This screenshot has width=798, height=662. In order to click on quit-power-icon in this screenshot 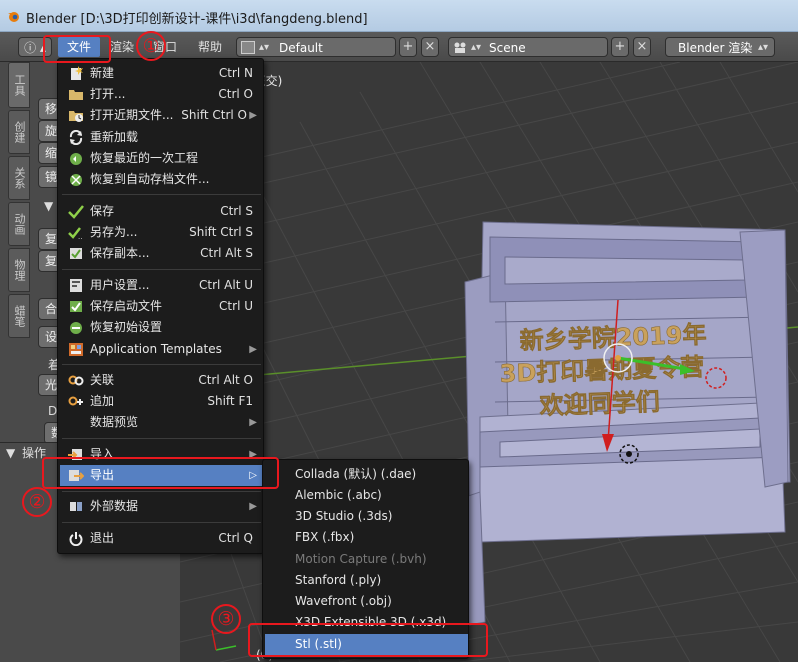, I will do `click(76, 539)`.